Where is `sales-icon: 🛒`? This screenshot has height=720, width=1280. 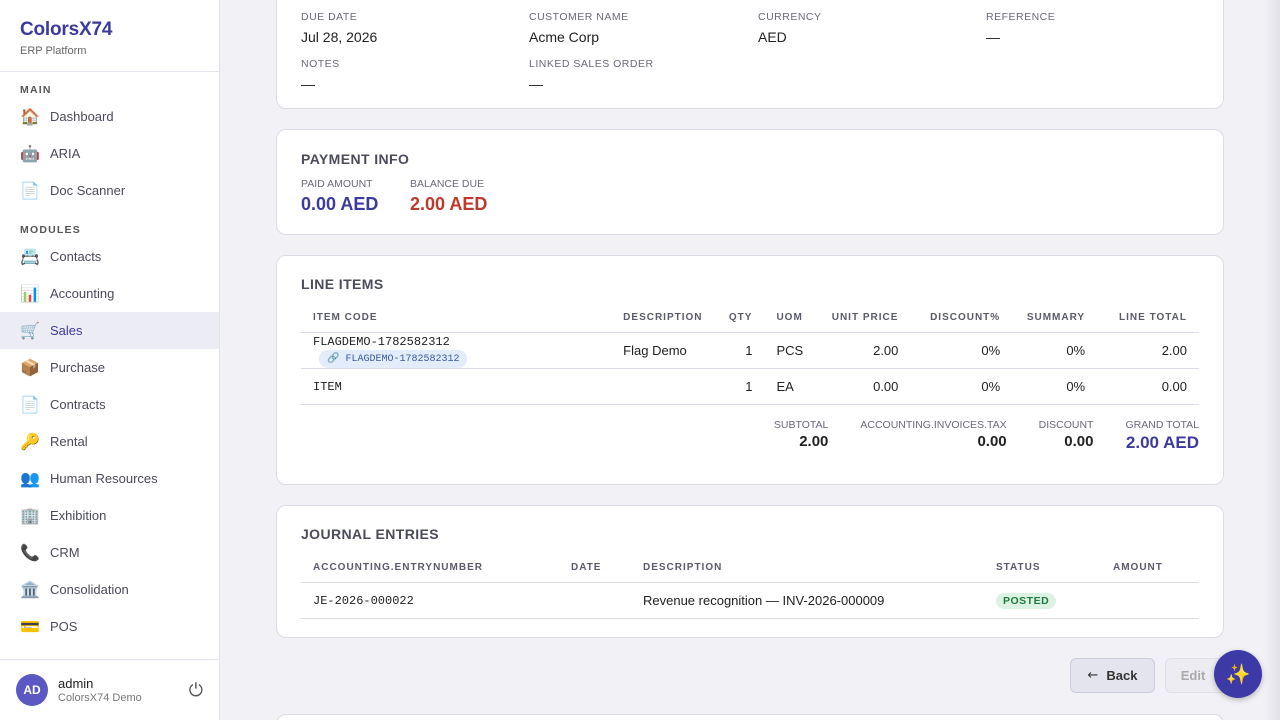
sales-icon: 🛒 is located at coordinates (30, 330).